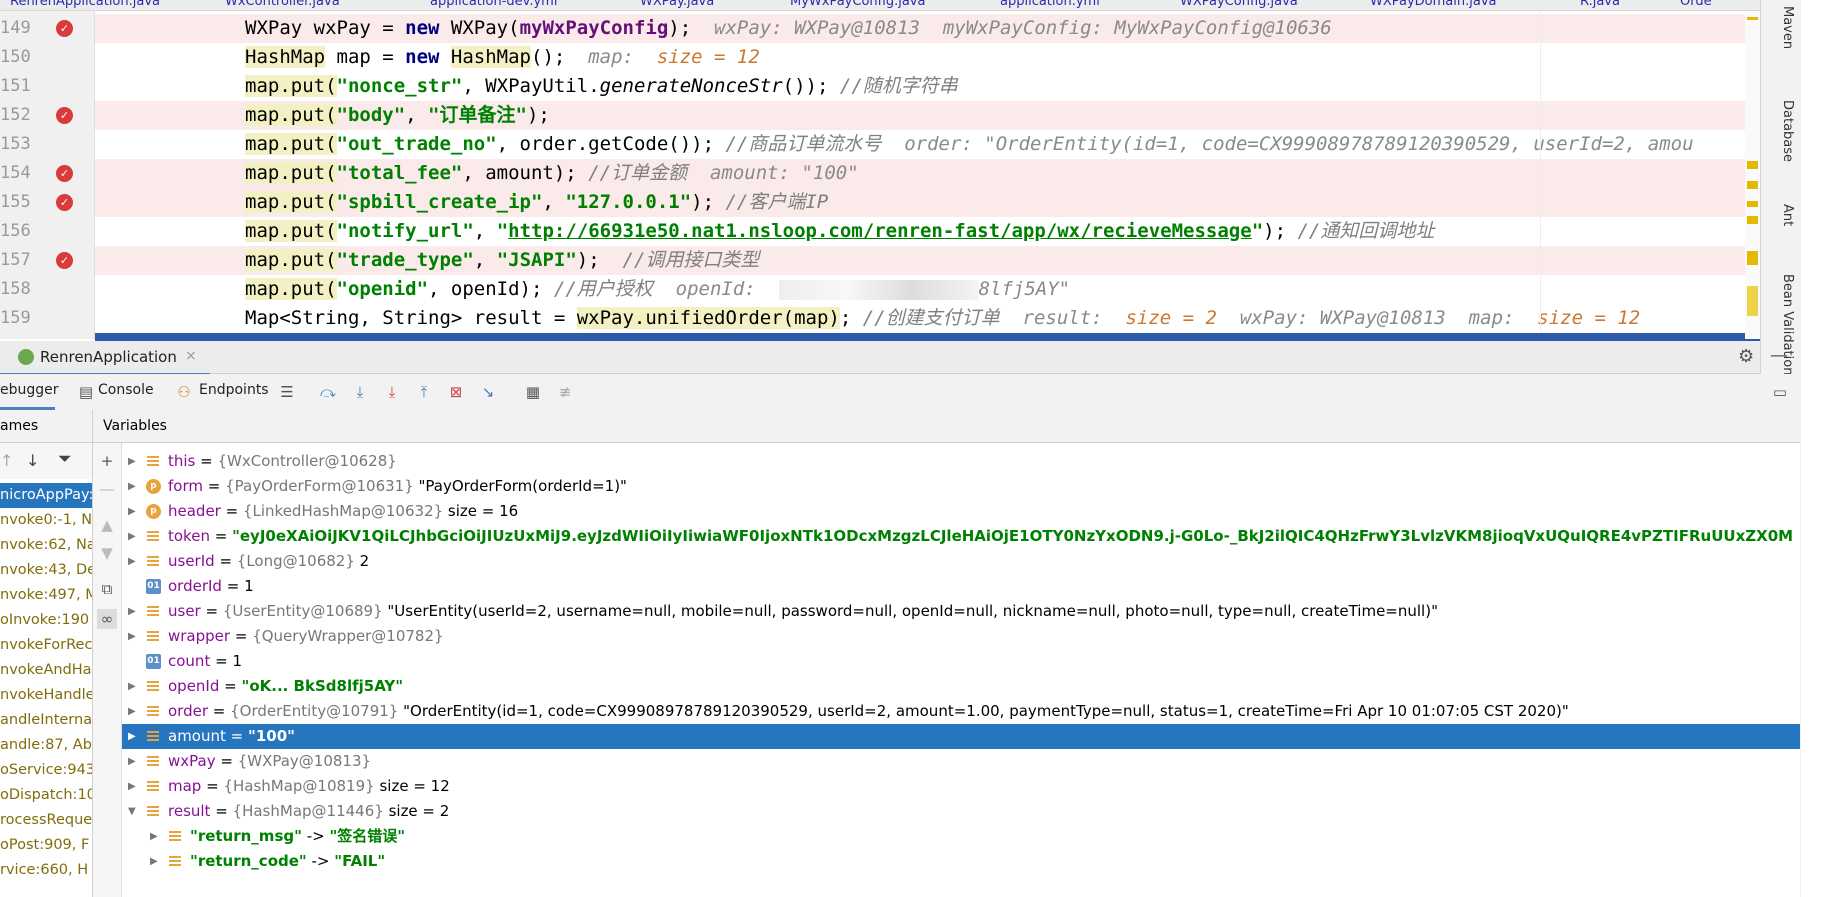 The height and width of the screenshot is (897, 1824). Describe the element at coordinates (424, 392) in the screenshot. I see `step-out-icon: ⤒` at that location.